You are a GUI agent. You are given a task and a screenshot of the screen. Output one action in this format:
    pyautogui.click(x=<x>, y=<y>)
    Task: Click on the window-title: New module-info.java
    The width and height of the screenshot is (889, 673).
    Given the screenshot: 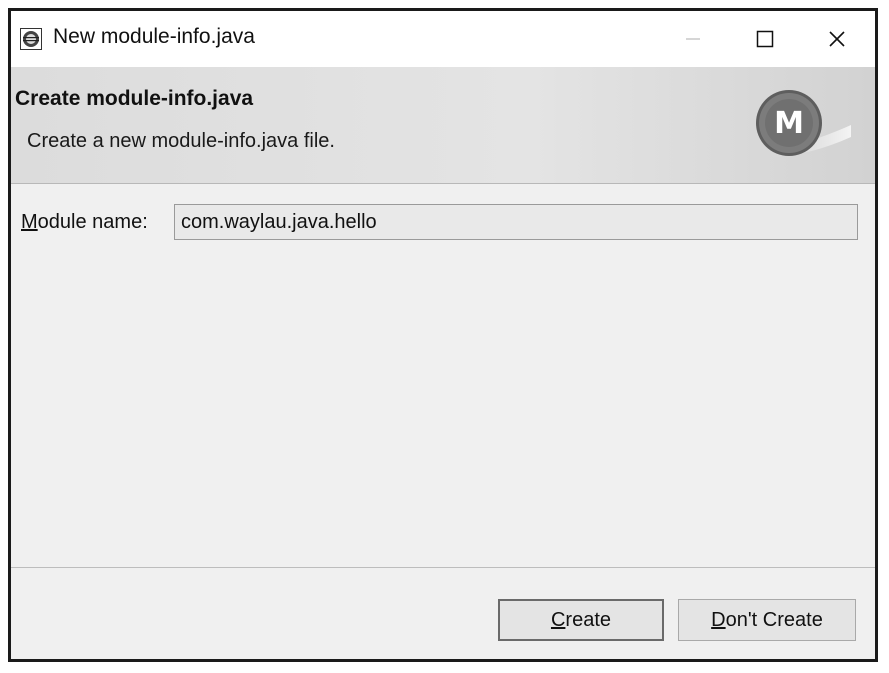 What is the action you would take?
    pyautogui.click(x=154, y=36)
    